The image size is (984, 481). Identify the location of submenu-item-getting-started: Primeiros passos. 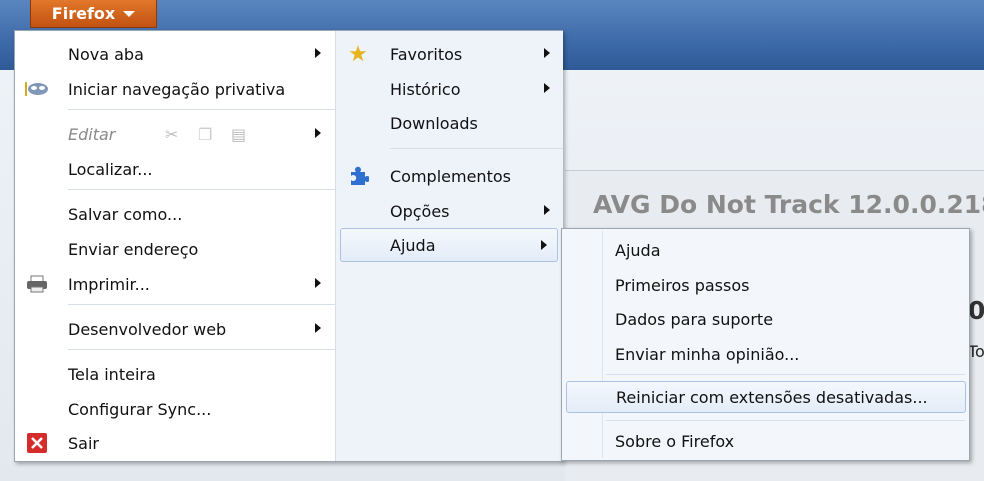
(766, 285).